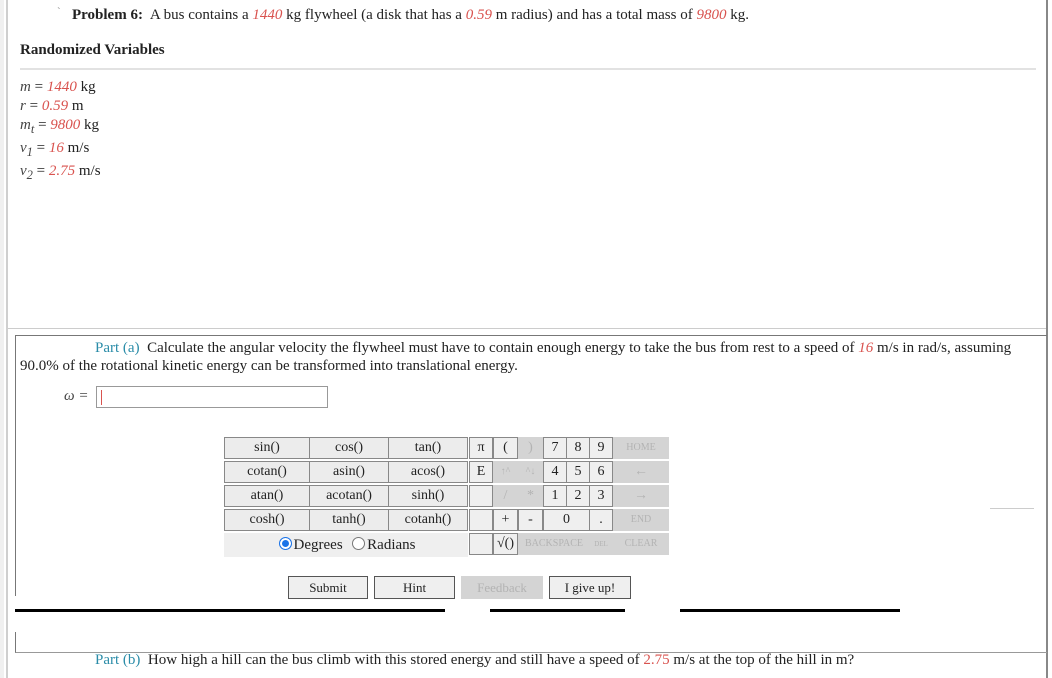  I want to click on randomized-variables-title: Randomized Variables, so click(92, 50).